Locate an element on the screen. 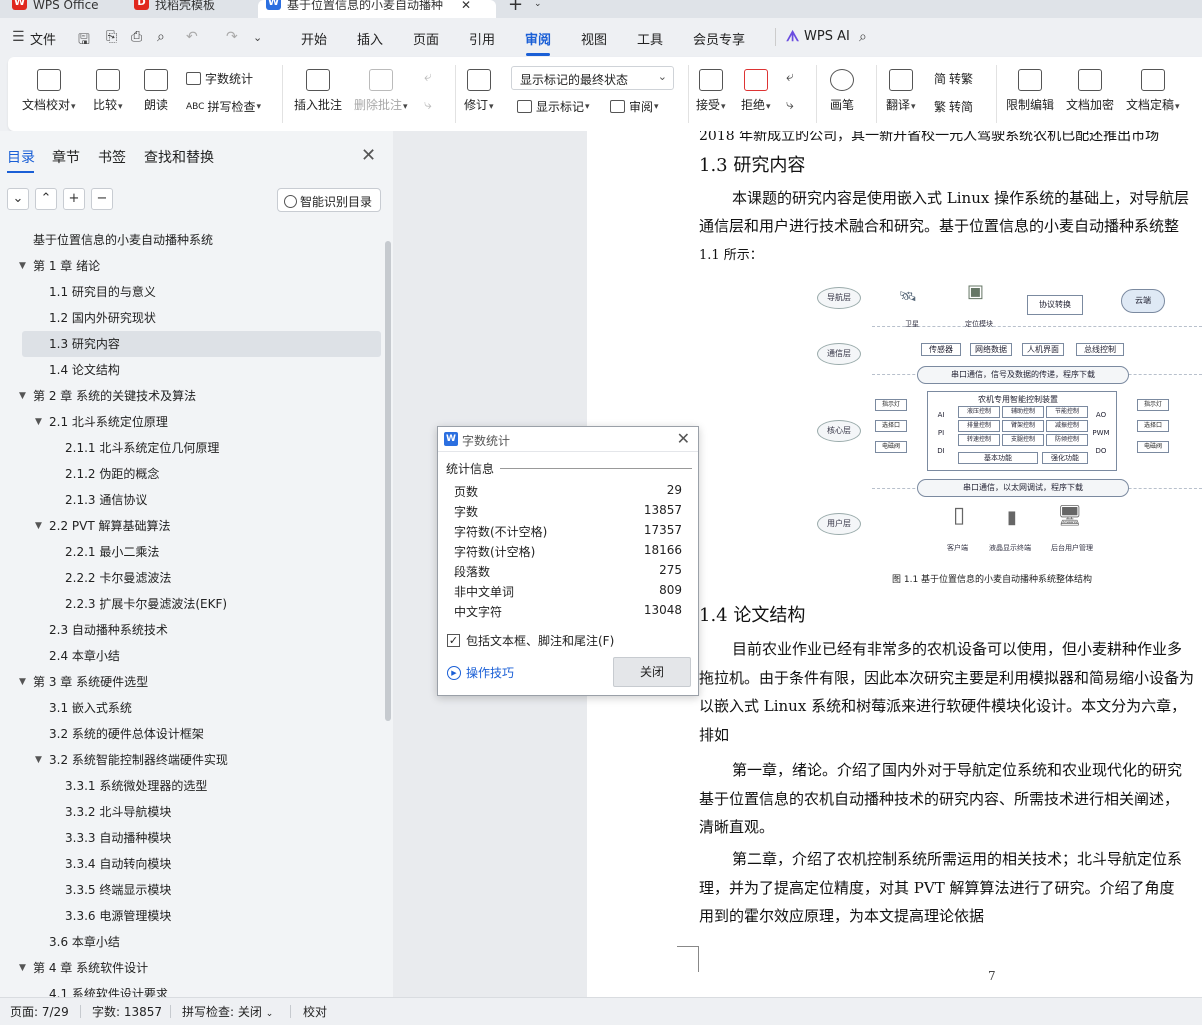  toc-item: 4.1 系统软件设计要求 is located at coordinates (192, 989).